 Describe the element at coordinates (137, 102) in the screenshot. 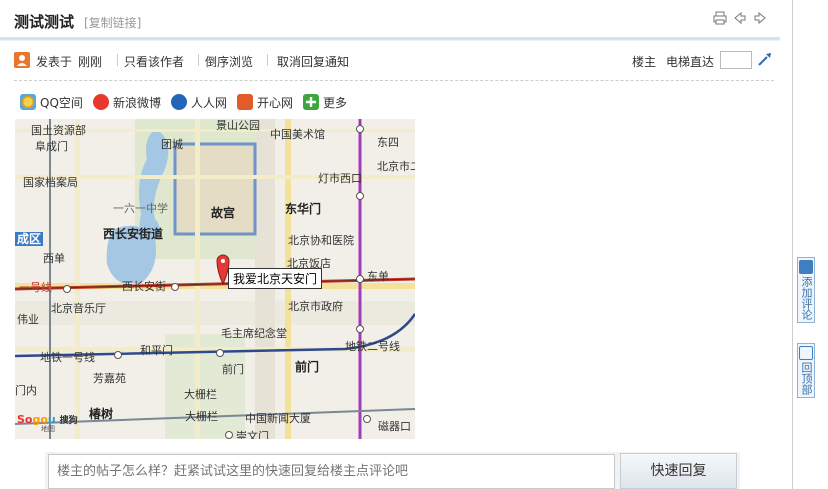

I see `share-weibo-label: 新浪微博` at that location.